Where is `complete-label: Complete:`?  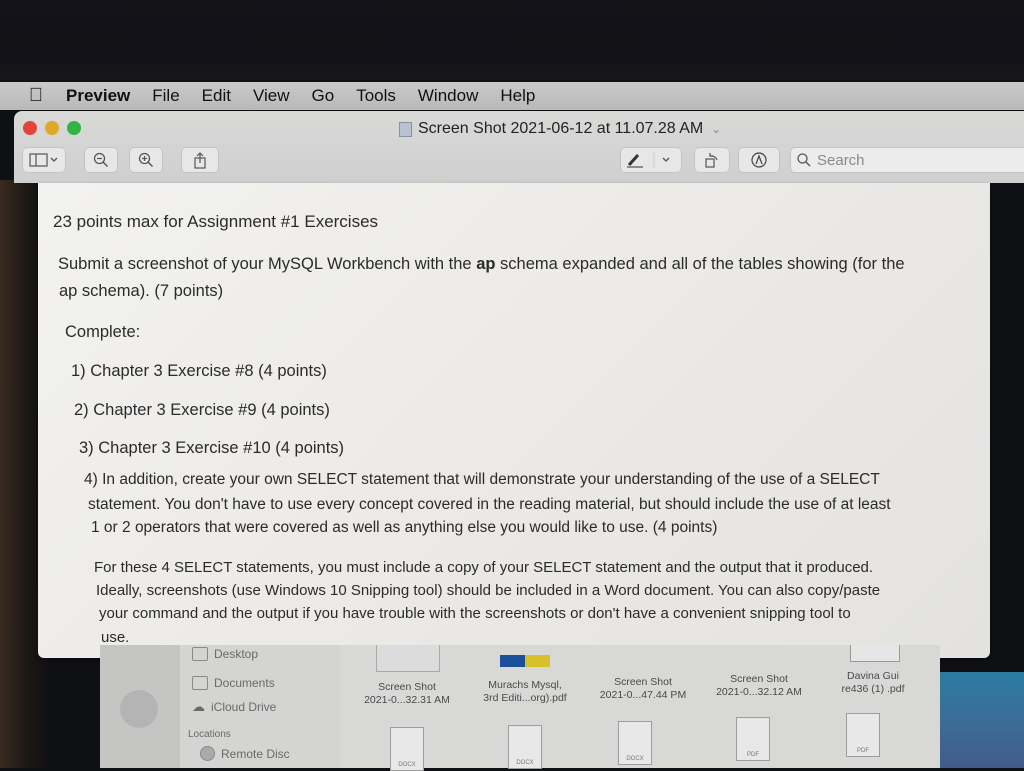 complete-label: Complete: is located at coordinates (103, 332).